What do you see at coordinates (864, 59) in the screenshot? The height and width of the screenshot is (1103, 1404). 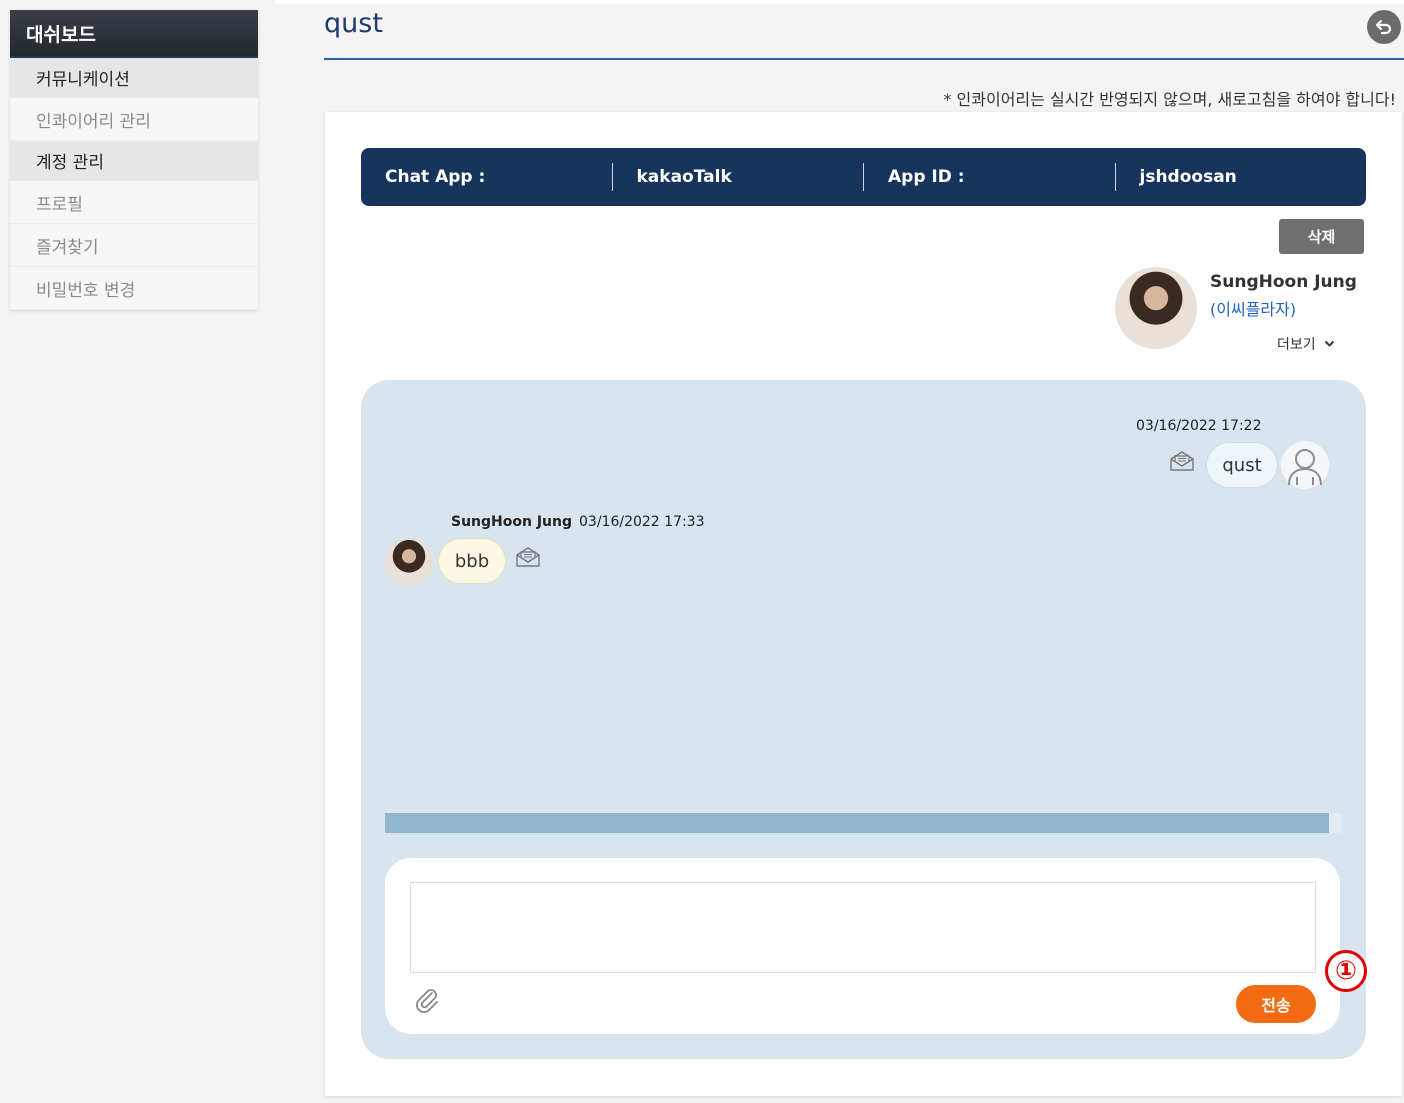 I see `title-divider` at bounding box center [864, 59].